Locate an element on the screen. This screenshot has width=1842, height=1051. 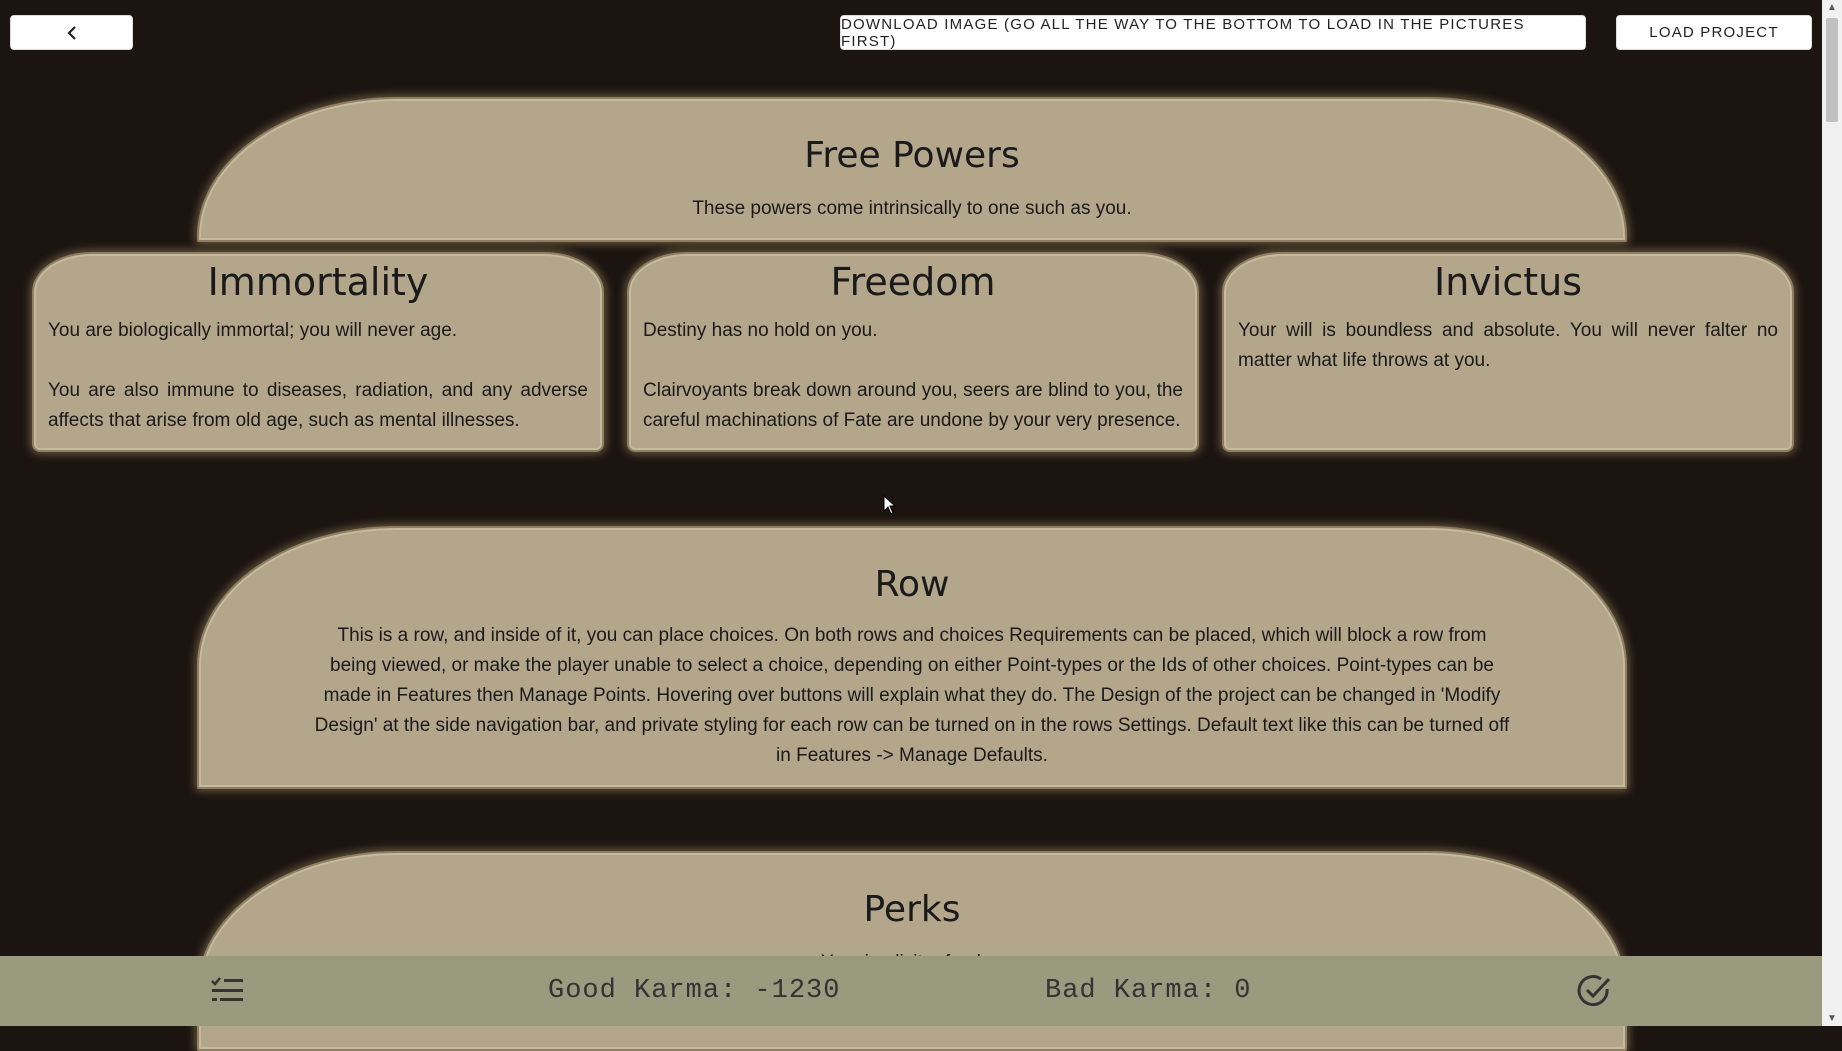
scroll-down-arrow-icon: ▼ is located at coordinates (1832, 1018).